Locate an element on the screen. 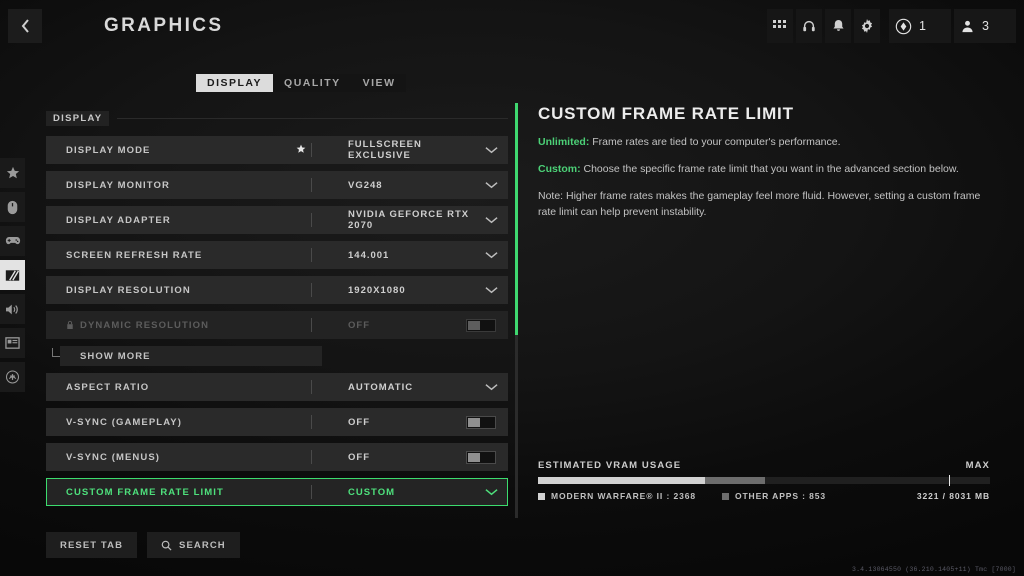 The height and width of the screenshot is (576, 1024). favorite-star-icon is located at coordinates (301, 150).